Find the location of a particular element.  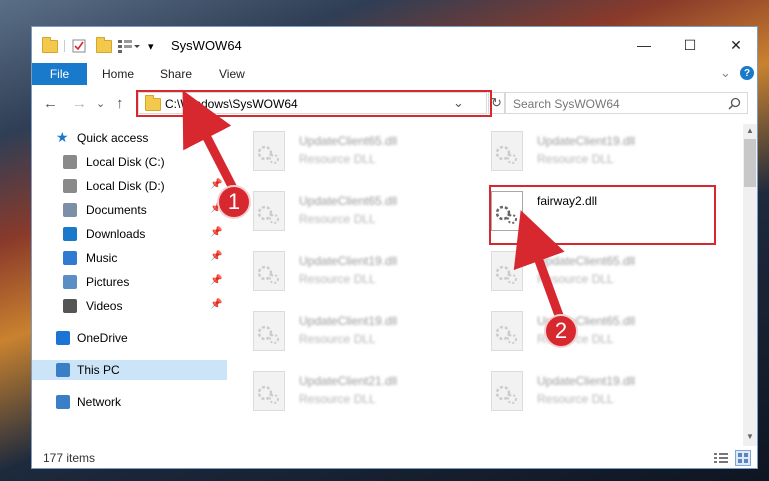

step-1-badge: 1 is located at coordinates (234, 202).